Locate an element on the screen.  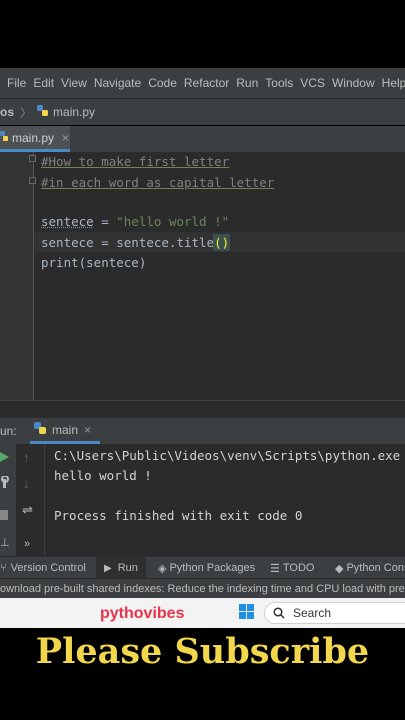
run-left-strip: ⊥ is located at coordinates (8, 500).